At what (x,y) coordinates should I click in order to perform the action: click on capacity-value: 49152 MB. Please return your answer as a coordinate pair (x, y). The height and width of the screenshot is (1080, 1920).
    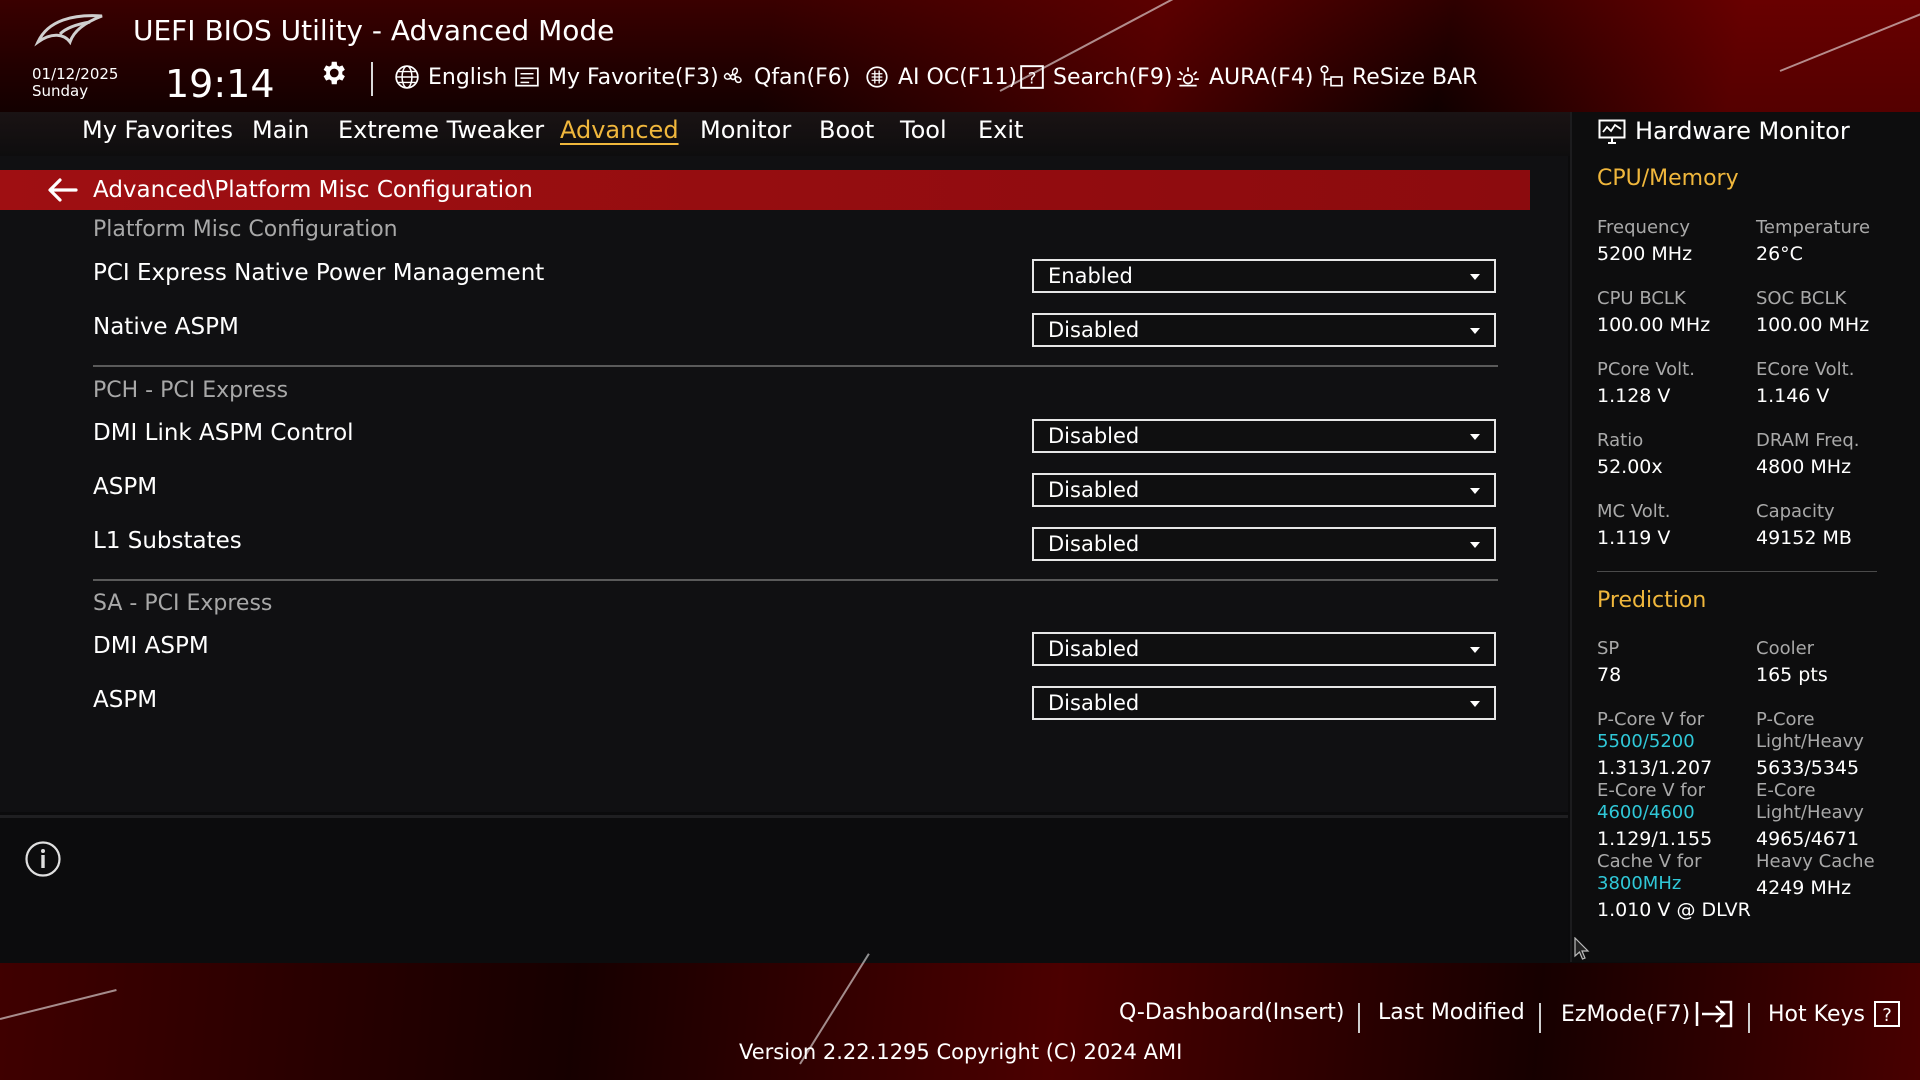
    Looking at the image, I should click on (1804, 538).